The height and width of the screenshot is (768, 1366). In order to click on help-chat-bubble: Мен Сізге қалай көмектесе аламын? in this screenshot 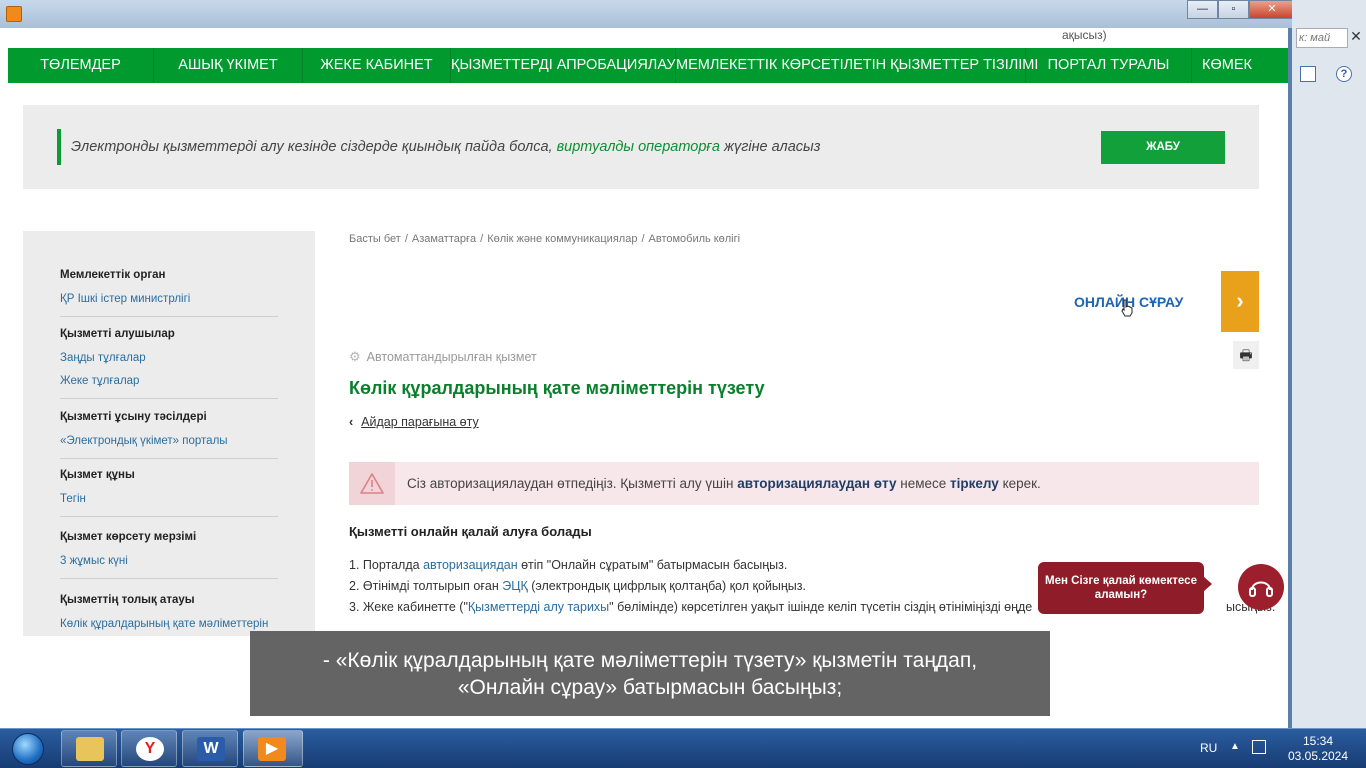, I will do `click(1125, 588)`.